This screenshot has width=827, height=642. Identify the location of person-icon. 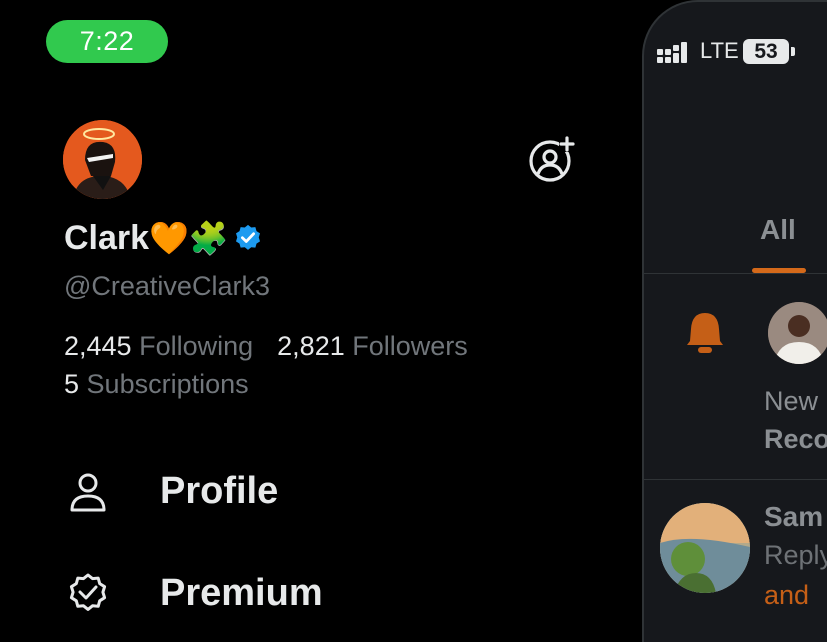
(88, 492).